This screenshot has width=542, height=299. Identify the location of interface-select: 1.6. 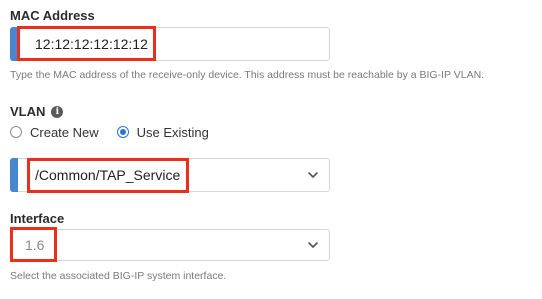
(170, 245).